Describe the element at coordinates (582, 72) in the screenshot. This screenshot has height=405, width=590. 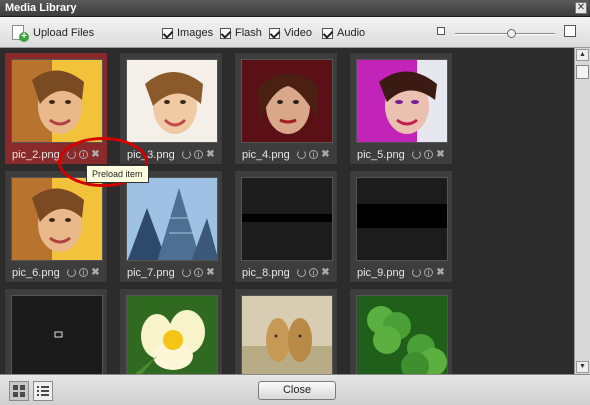
I see `scroll-thumb` at that location.